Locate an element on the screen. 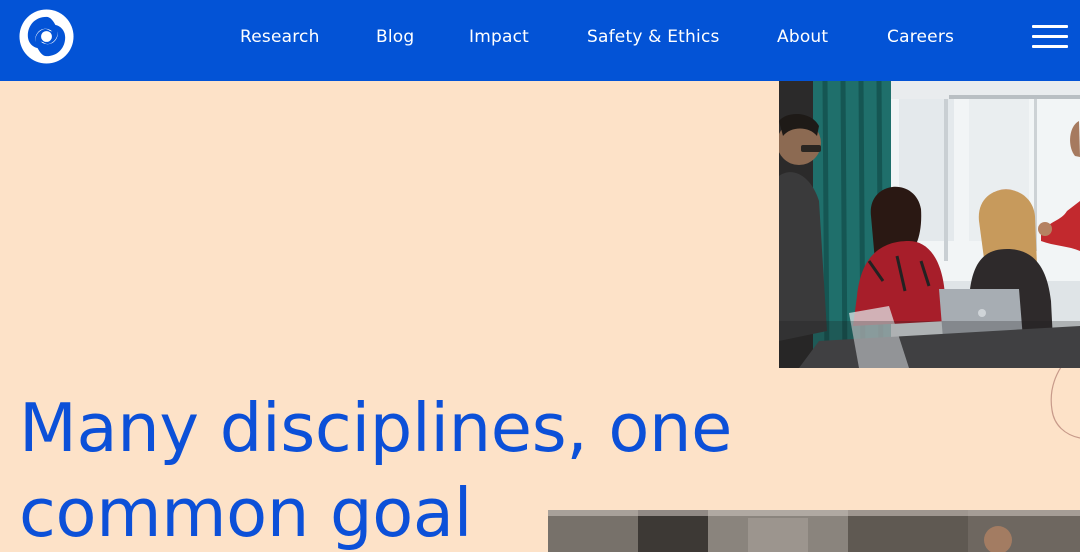  nav-blog: Blog is located at coordinates (395, 37).